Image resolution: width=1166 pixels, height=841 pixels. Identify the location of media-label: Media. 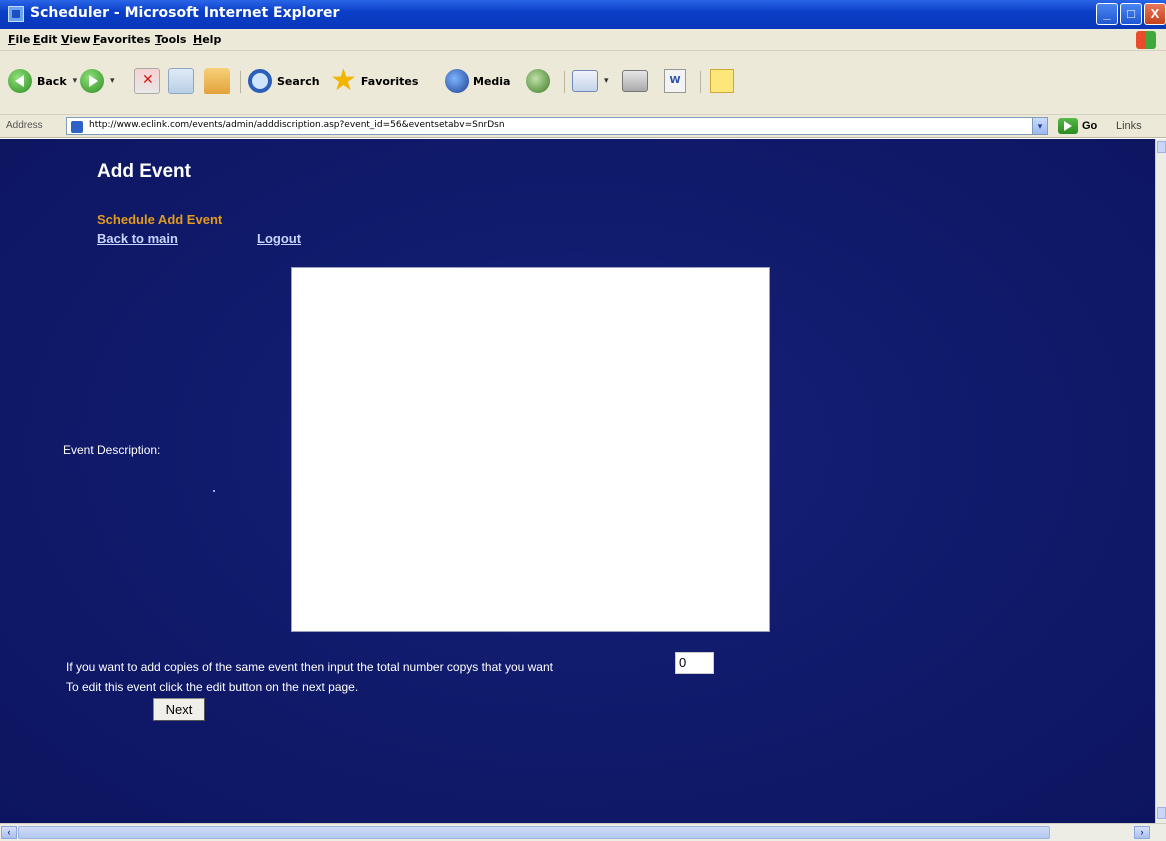
(492, 81).